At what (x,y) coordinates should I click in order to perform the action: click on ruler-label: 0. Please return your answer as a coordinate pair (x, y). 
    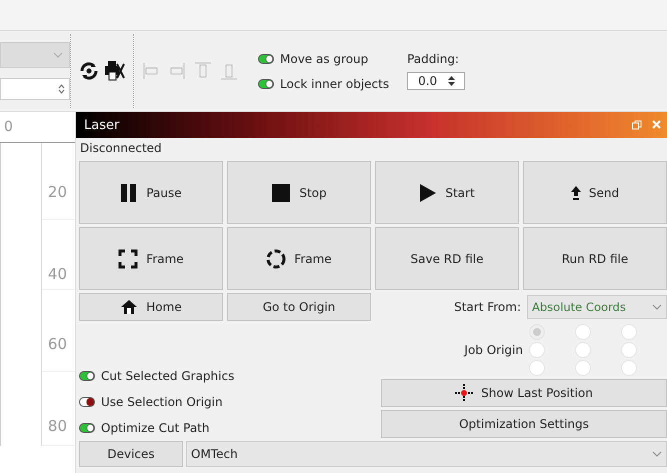
    Looking at the image, I should click on (8, 127).